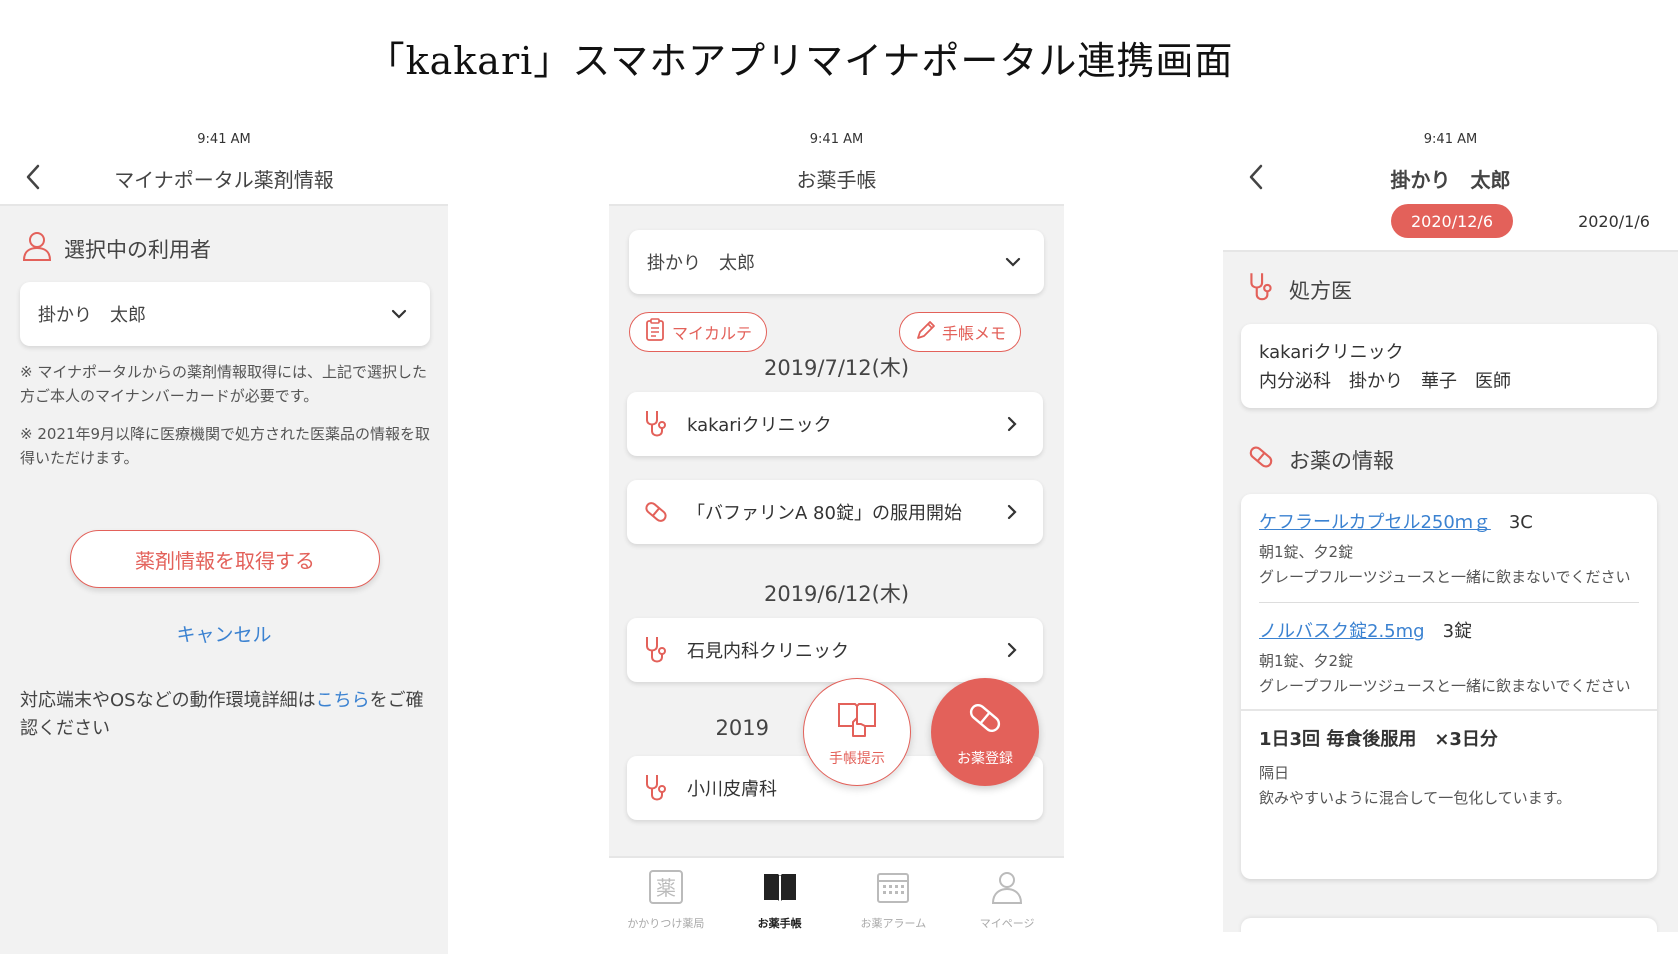  Describe the element at coordinates (1320, 290) in the screenshot. I see `section-label: 処方医` at that location.